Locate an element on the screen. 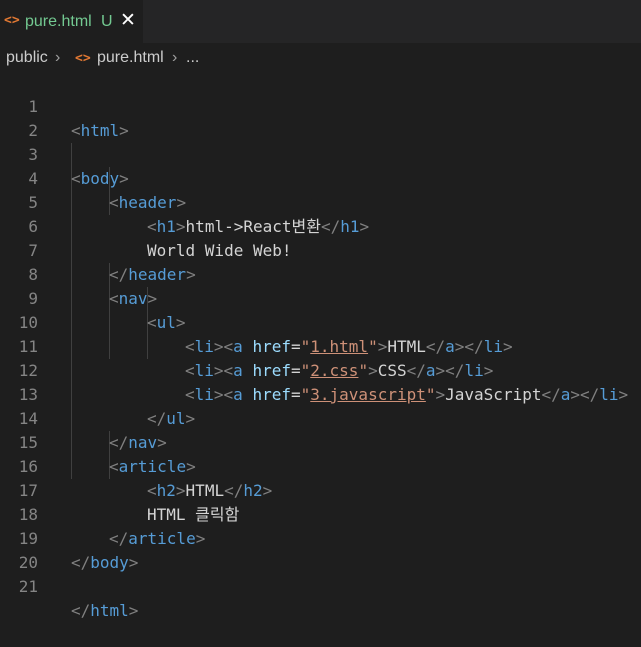 This screenshot has width=641, height=647. code-line: 18 </article> is located at coordinates (320, 513).